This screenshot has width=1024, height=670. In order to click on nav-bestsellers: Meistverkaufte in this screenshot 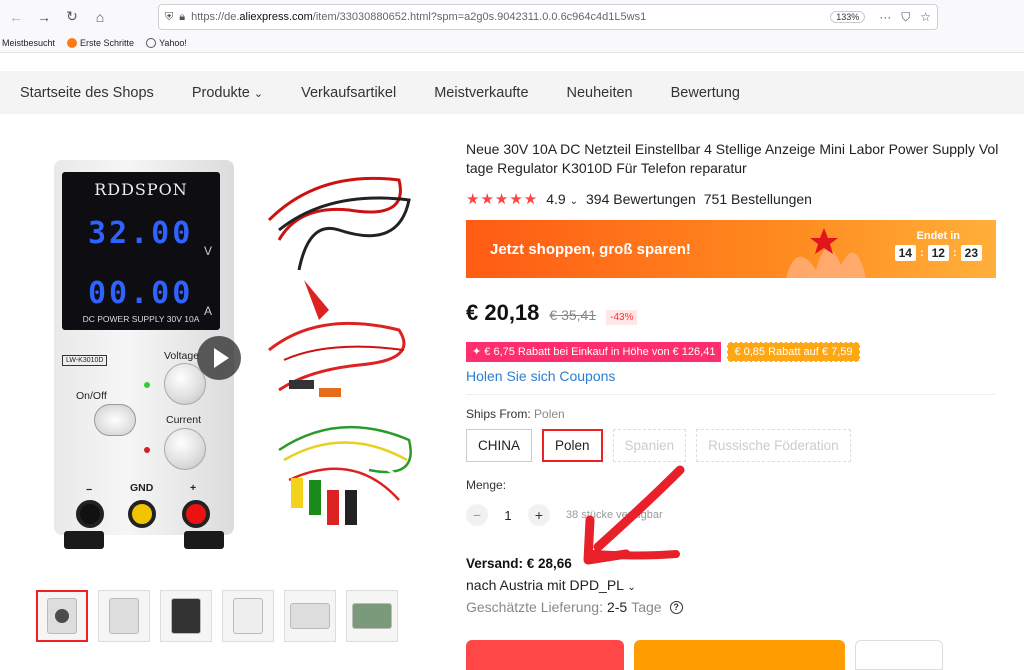, I will do `click(481, 93)`.